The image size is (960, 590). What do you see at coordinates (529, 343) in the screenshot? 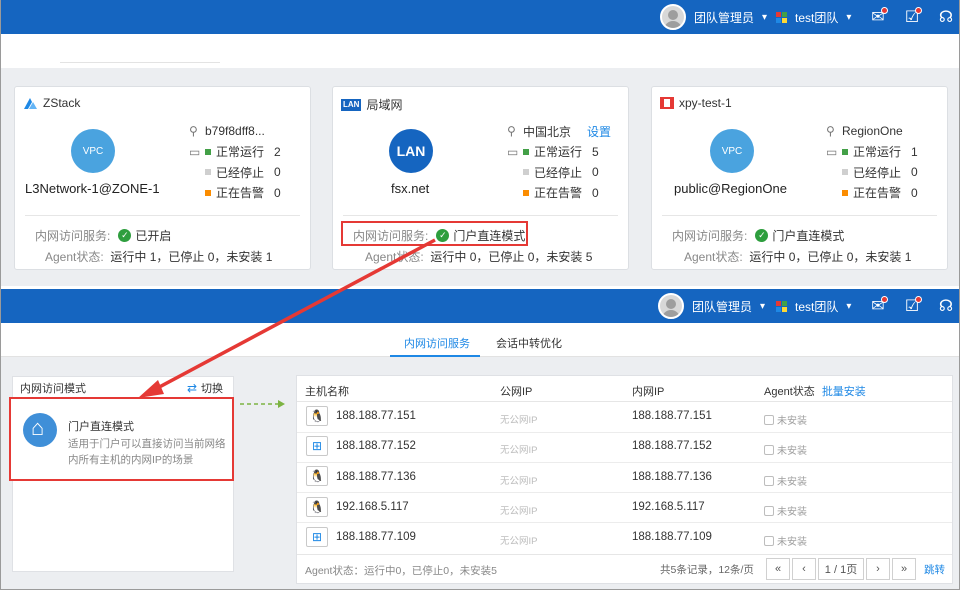
I see `tab-session-relay: 会话中转优化` at bounding box center [529, 343].